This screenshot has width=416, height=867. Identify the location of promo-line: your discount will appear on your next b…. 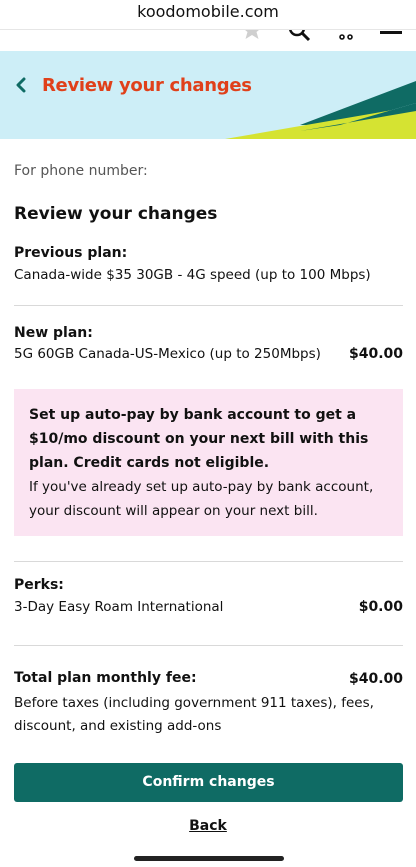
(173, 511).